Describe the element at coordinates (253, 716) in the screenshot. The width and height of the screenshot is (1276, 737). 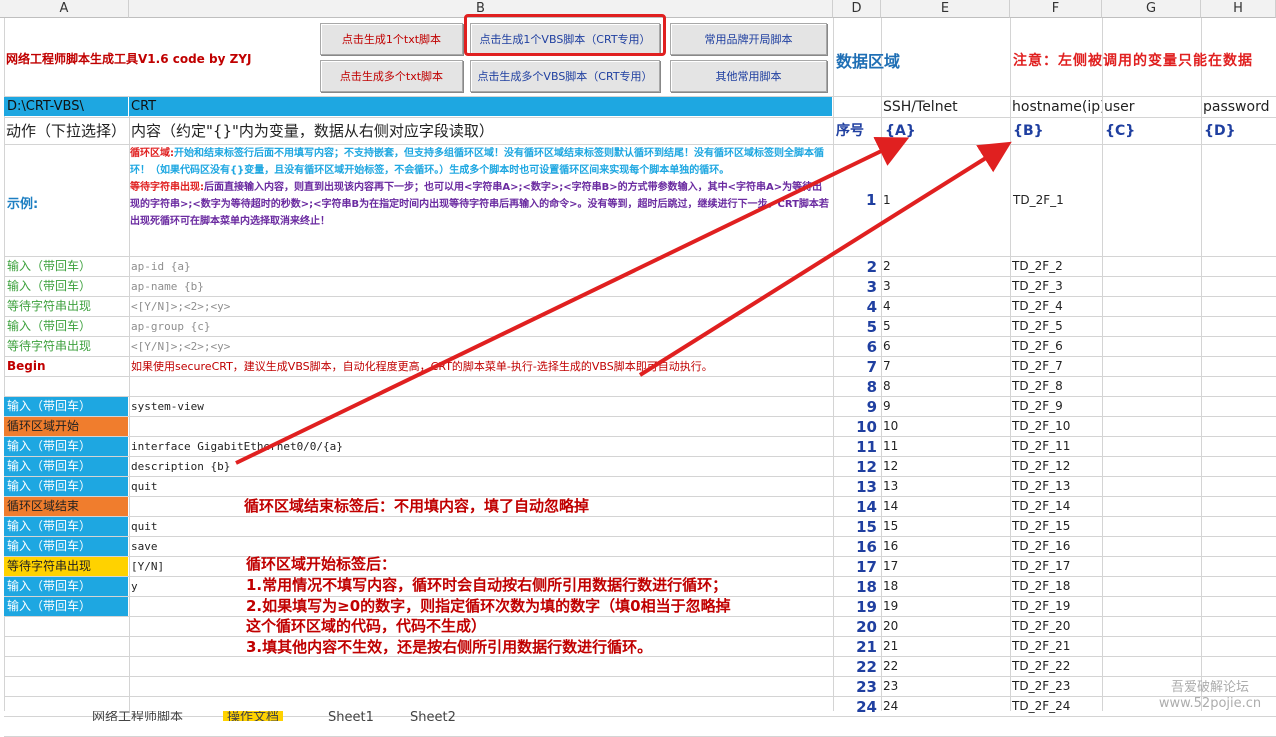
I see `sheet-tab-docs: 操作文档` at that location.